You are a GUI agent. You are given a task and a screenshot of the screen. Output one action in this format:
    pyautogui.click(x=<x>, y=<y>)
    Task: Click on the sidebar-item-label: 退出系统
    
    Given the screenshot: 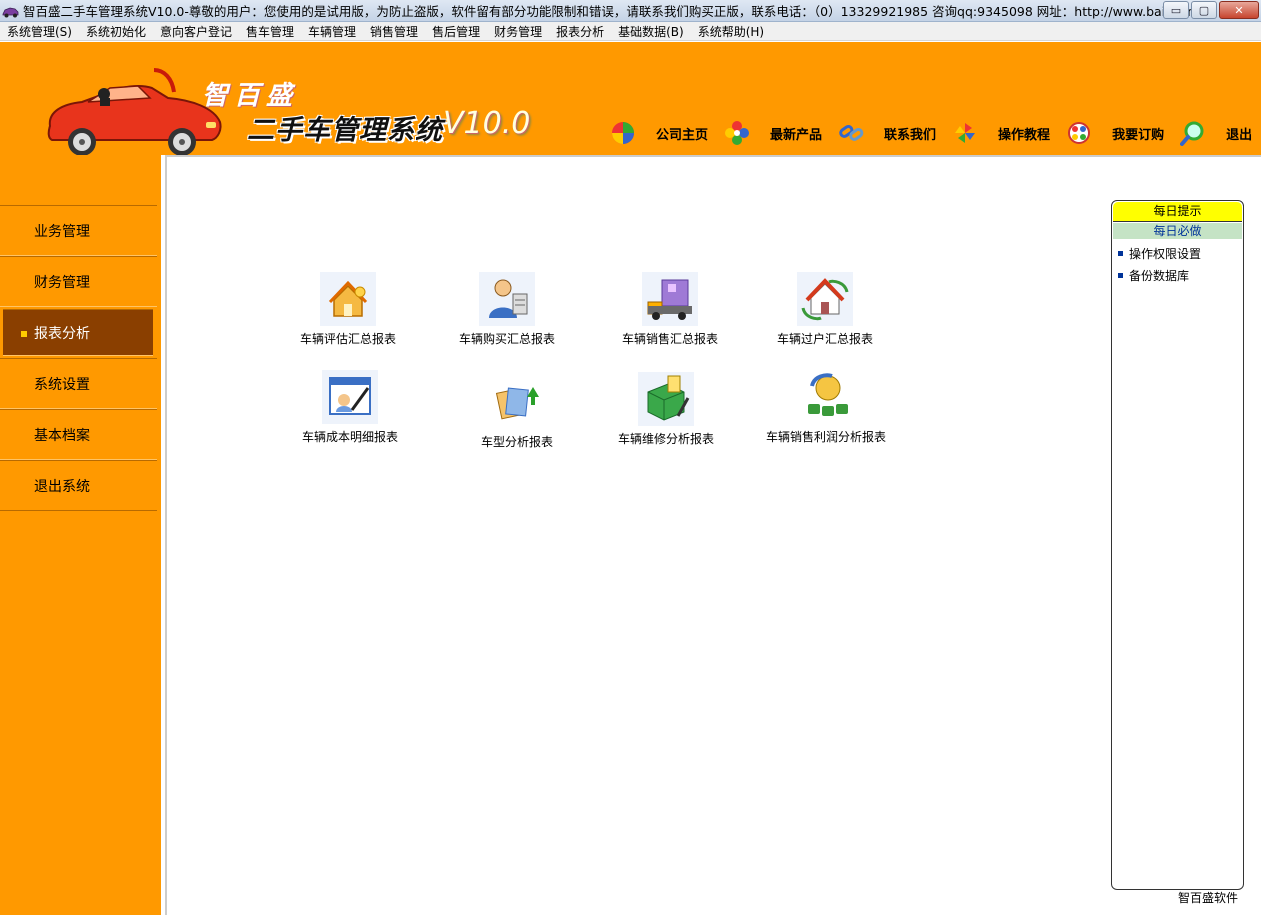 What is the action you would take?
    pyautogui.click(x=62, y=486)
    